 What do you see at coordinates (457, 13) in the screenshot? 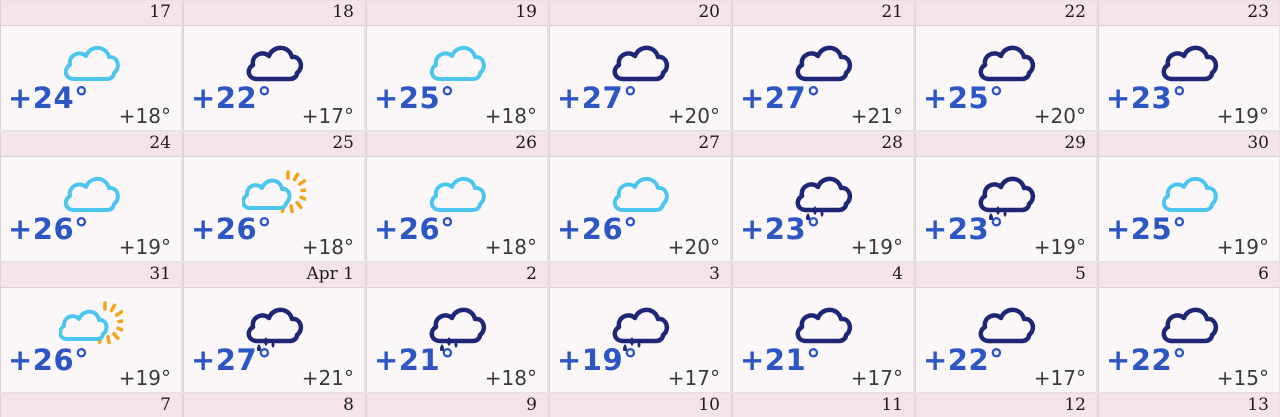
I see `day-header: 19` at bounding box center [457, 13].